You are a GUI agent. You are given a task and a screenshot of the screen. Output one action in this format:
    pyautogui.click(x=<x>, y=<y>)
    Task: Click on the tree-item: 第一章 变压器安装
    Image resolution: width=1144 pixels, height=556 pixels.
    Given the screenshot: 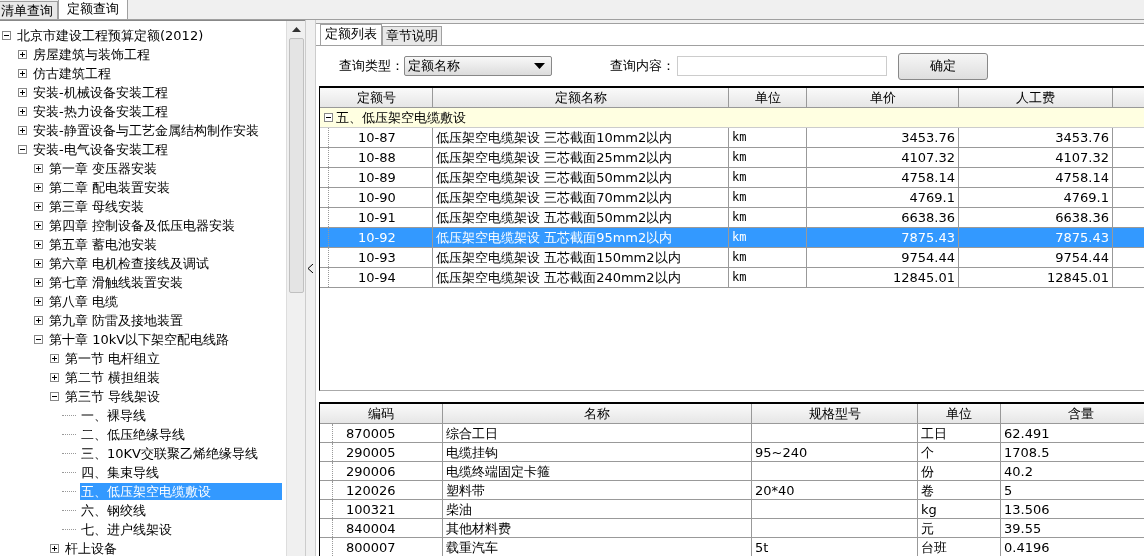 What is the action you would take?
    pyautogui.click(x=103, y=168)
    